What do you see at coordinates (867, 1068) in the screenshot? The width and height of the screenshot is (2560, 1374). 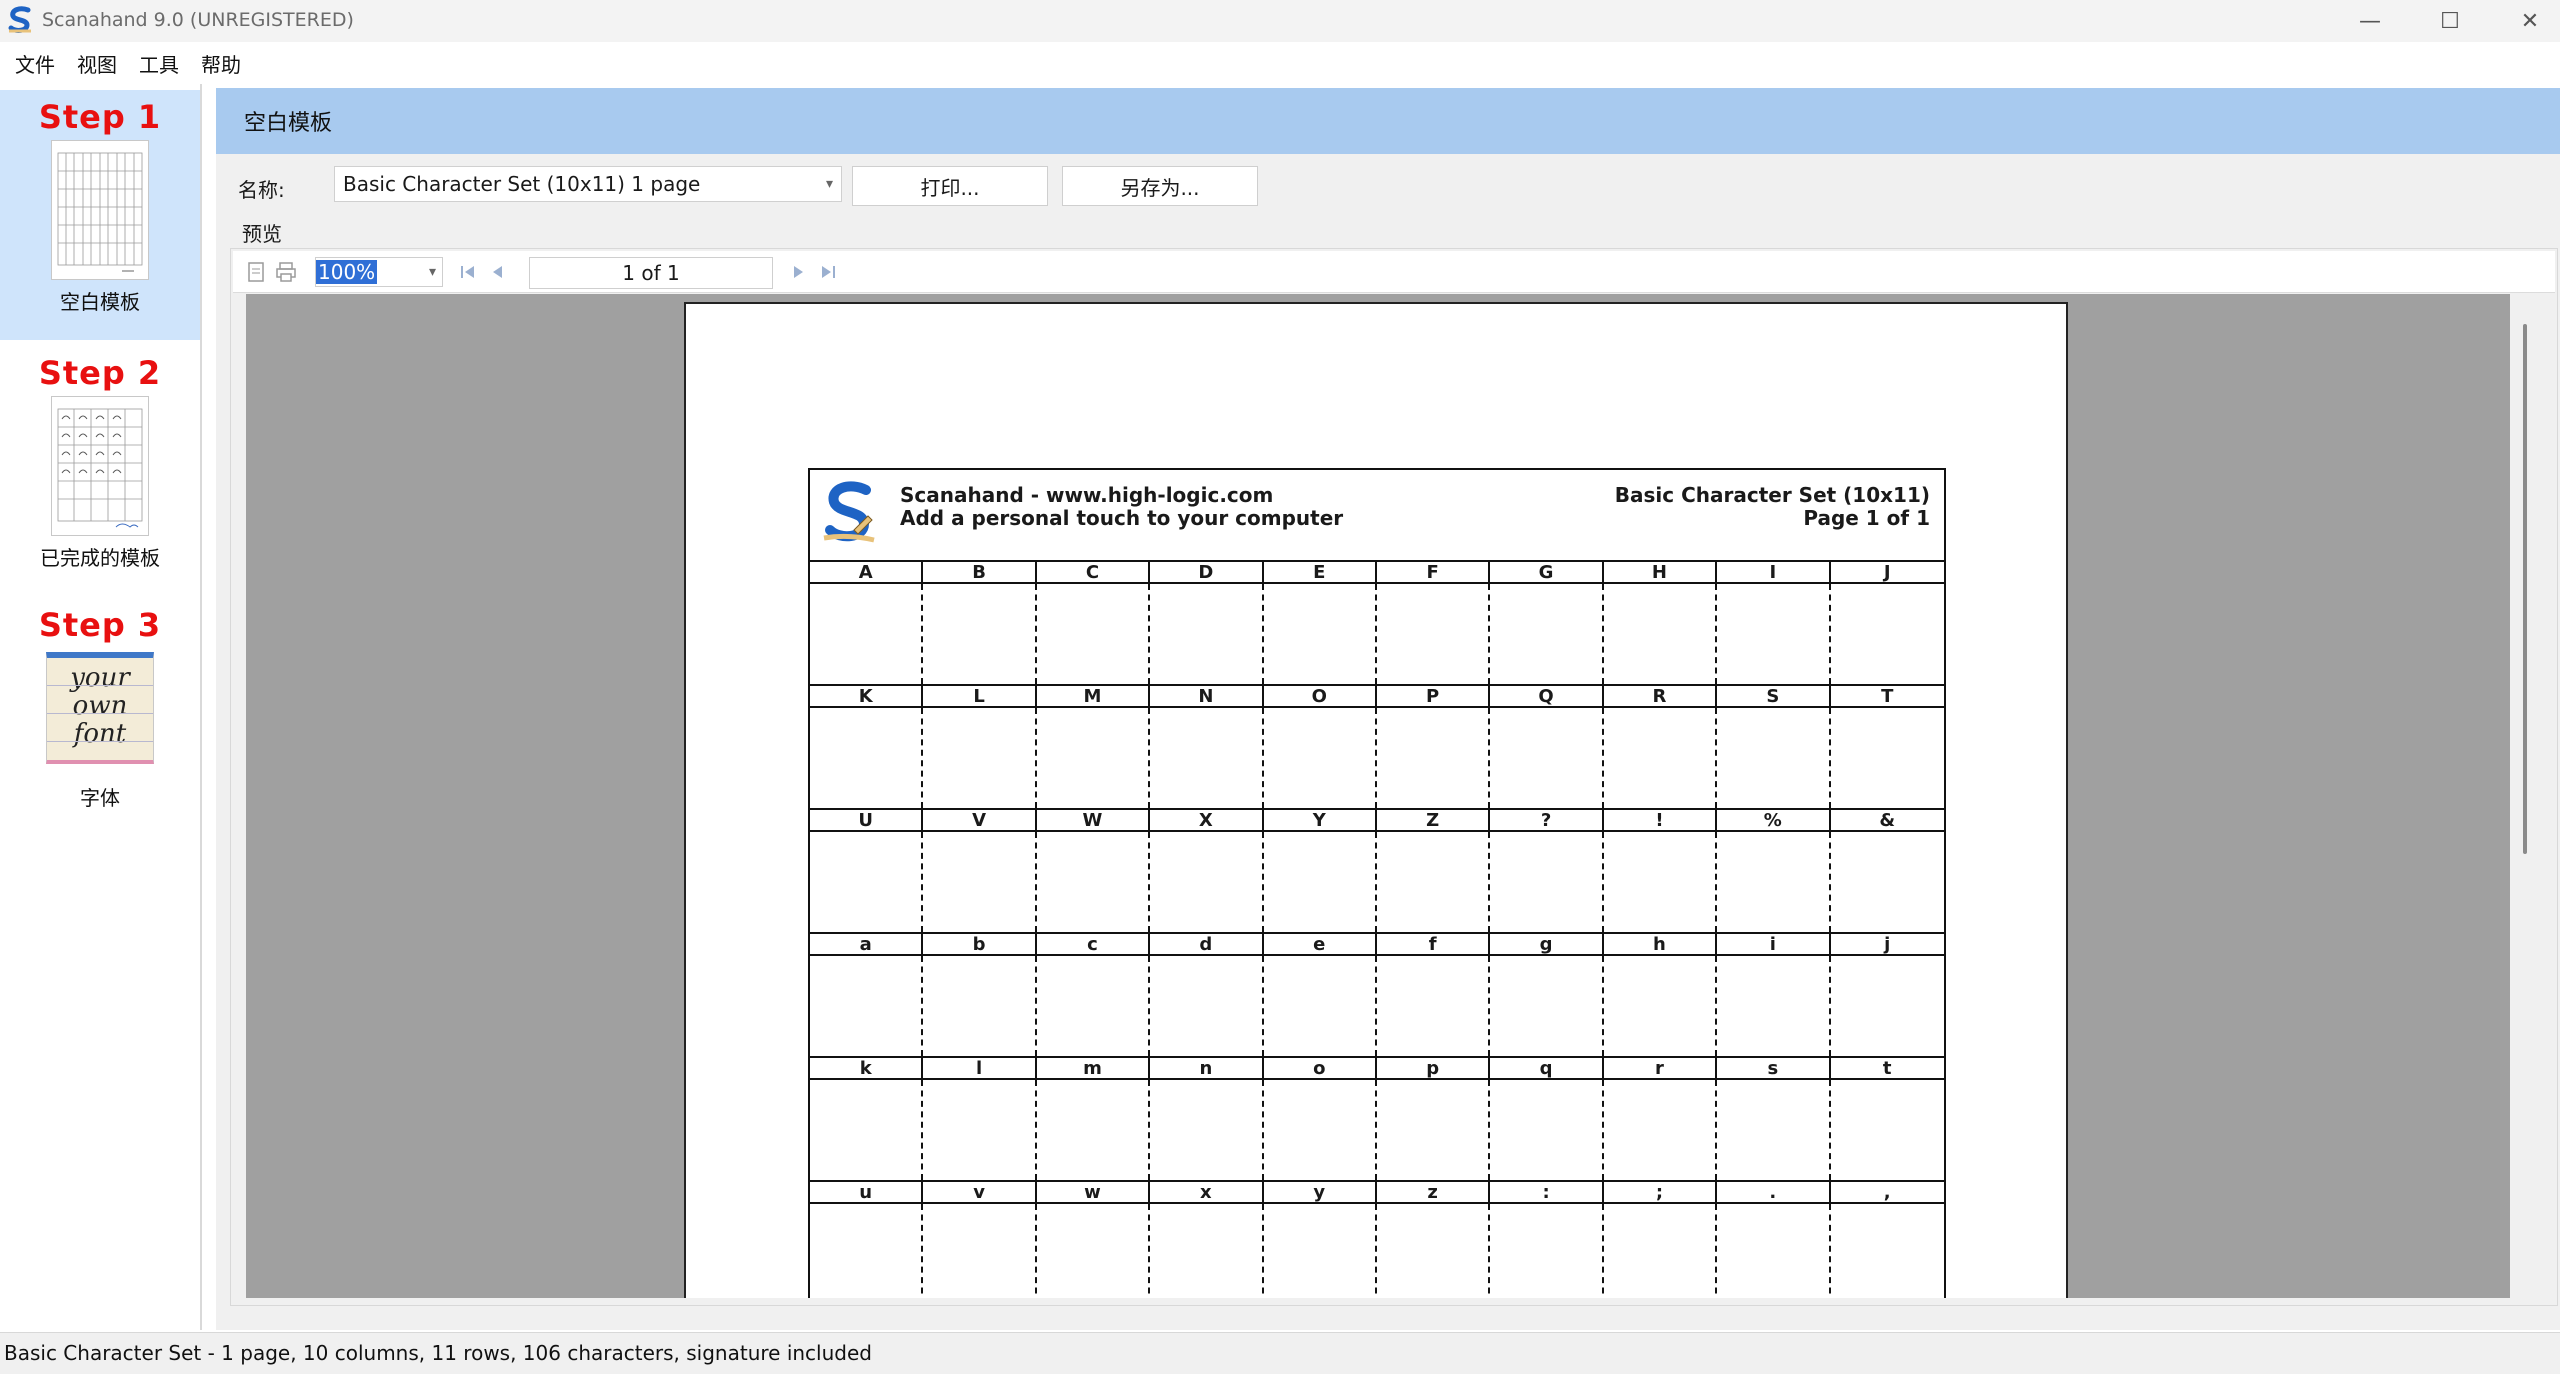 I see `character-label: k` at bounding box center [867, 1068].